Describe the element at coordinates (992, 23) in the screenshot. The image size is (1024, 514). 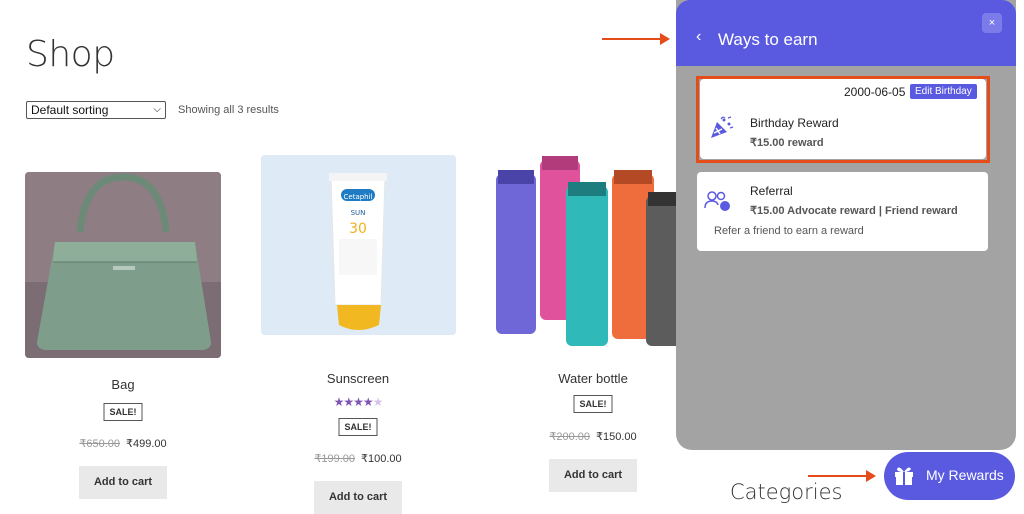
I see `close-button: ×` at that location.